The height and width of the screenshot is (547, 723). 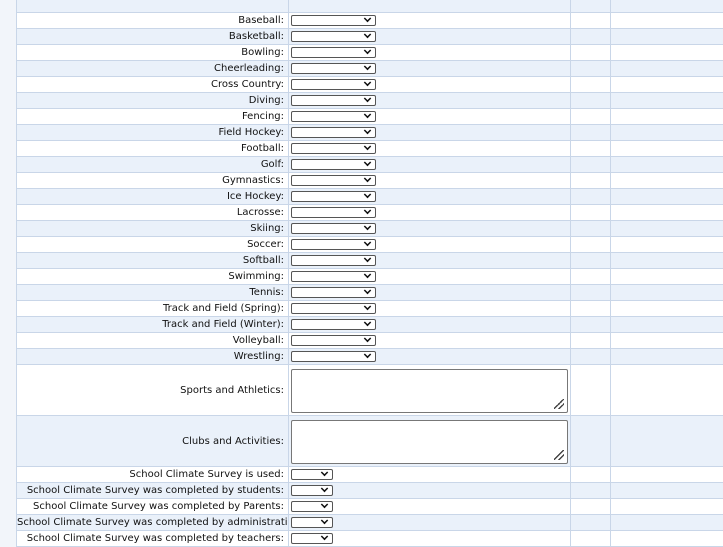 I want to click on sport-row: Volleyball:, so click(x=370, y=341).